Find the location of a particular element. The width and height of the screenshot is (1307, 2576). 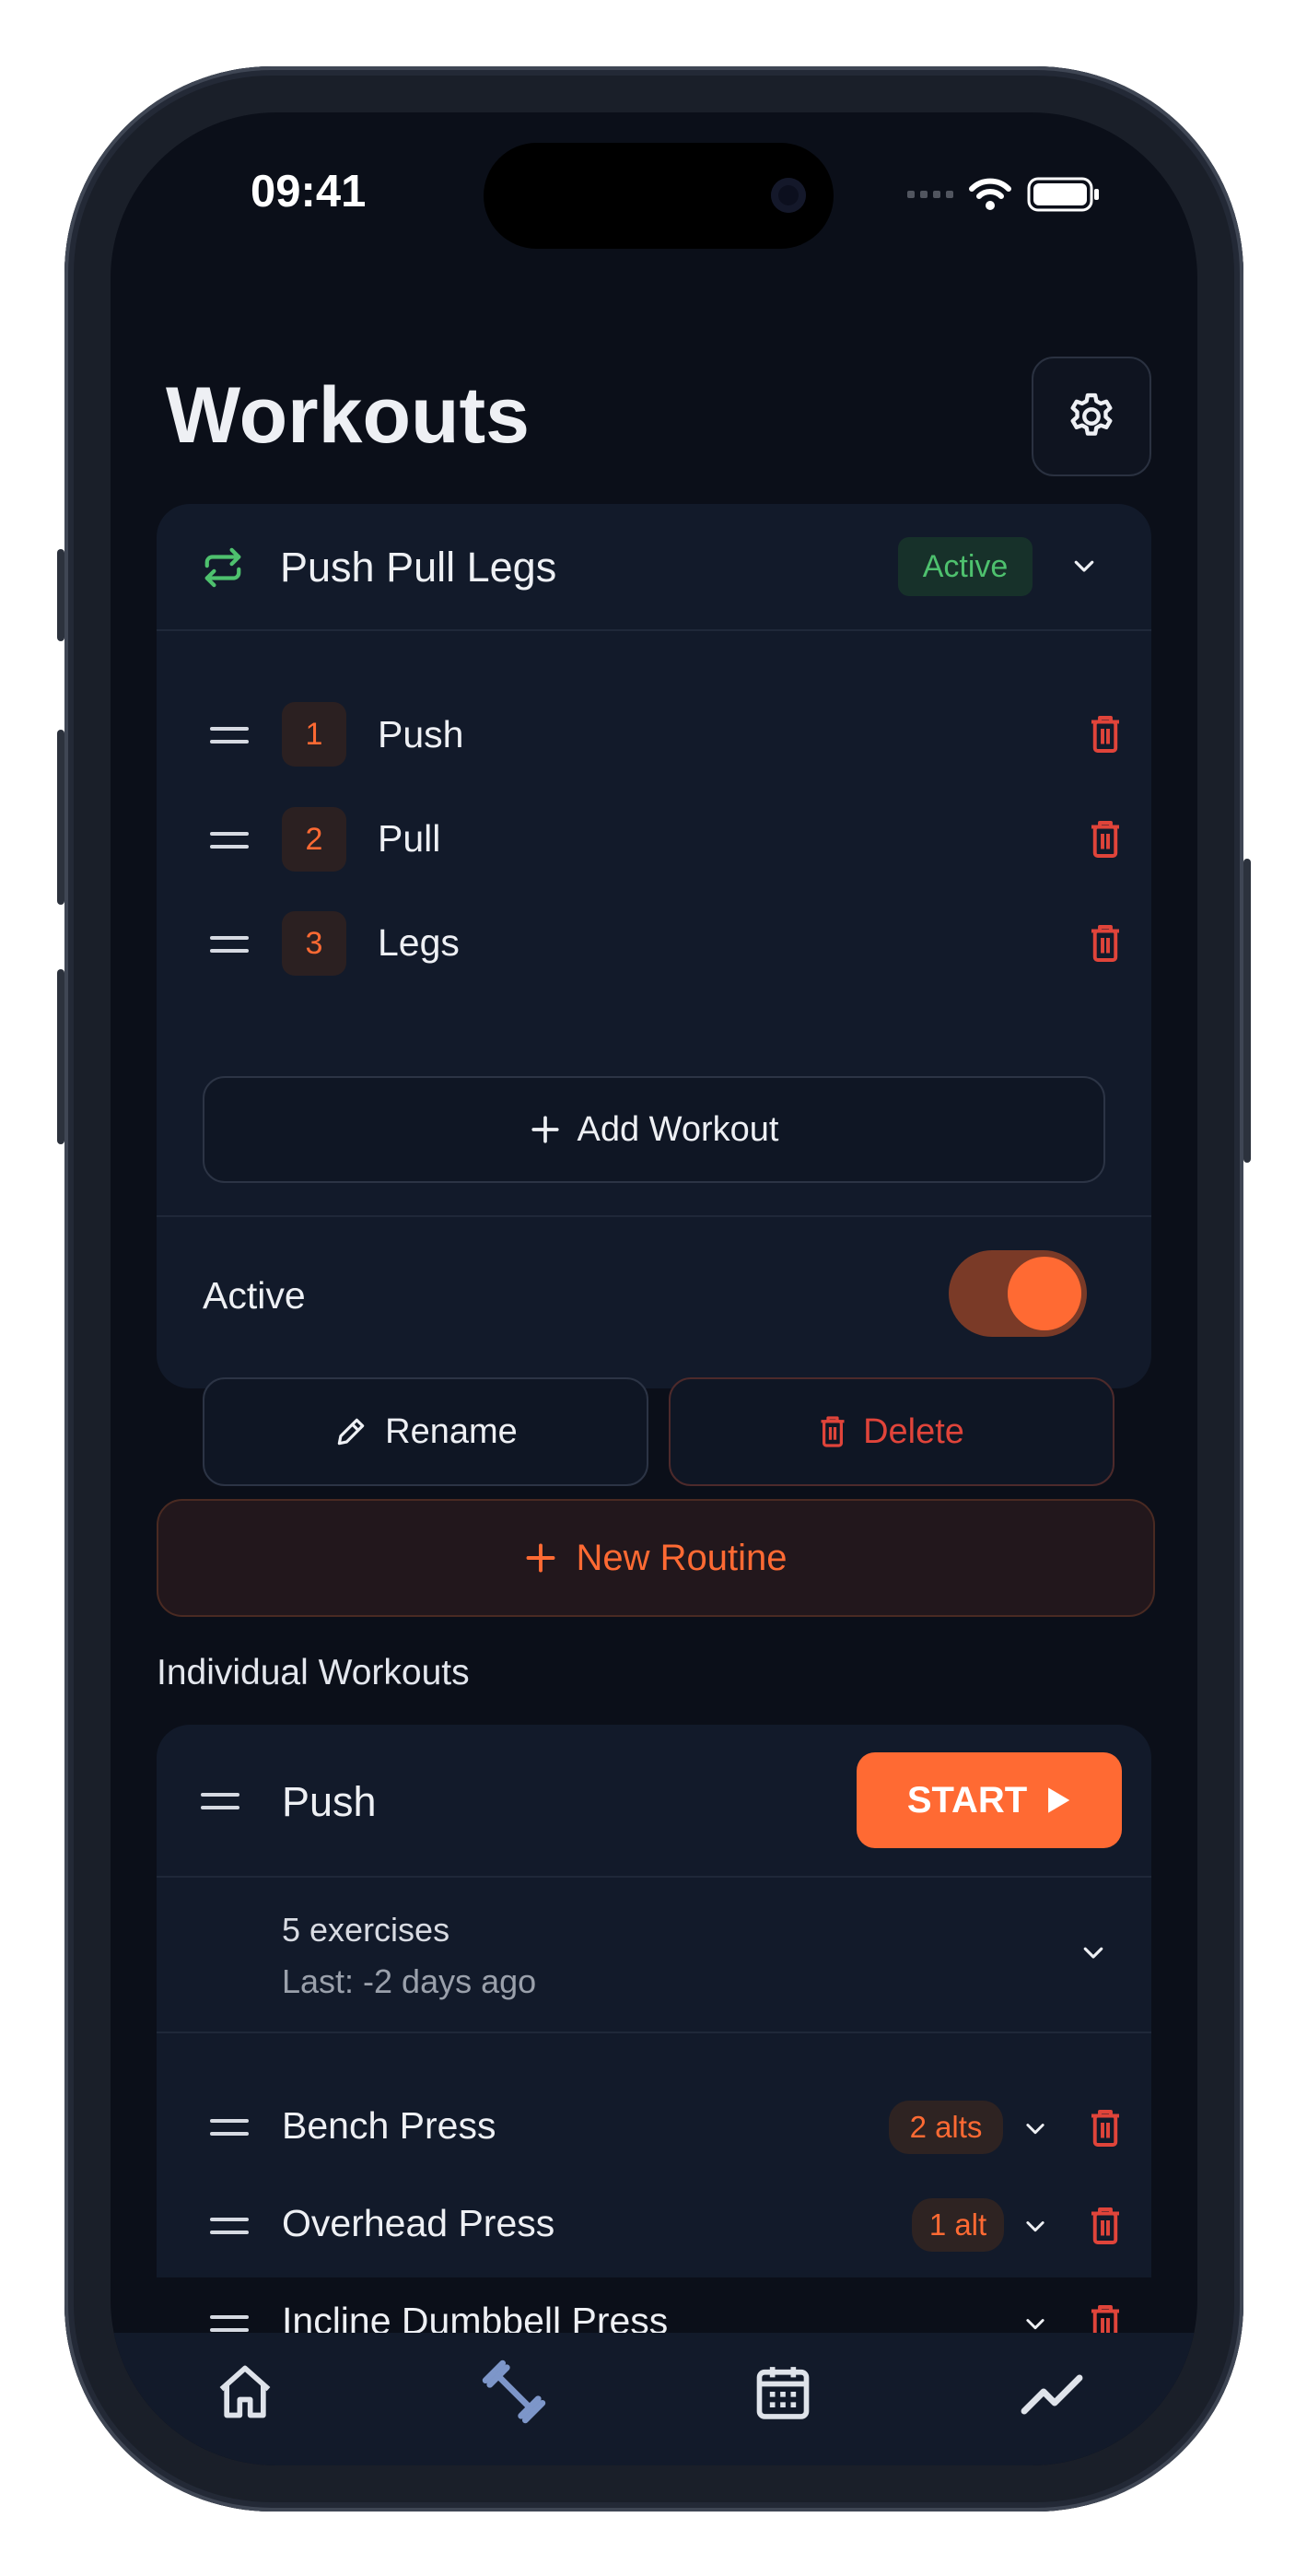

delete-button: Delete is located at coordinates (892, 1431).